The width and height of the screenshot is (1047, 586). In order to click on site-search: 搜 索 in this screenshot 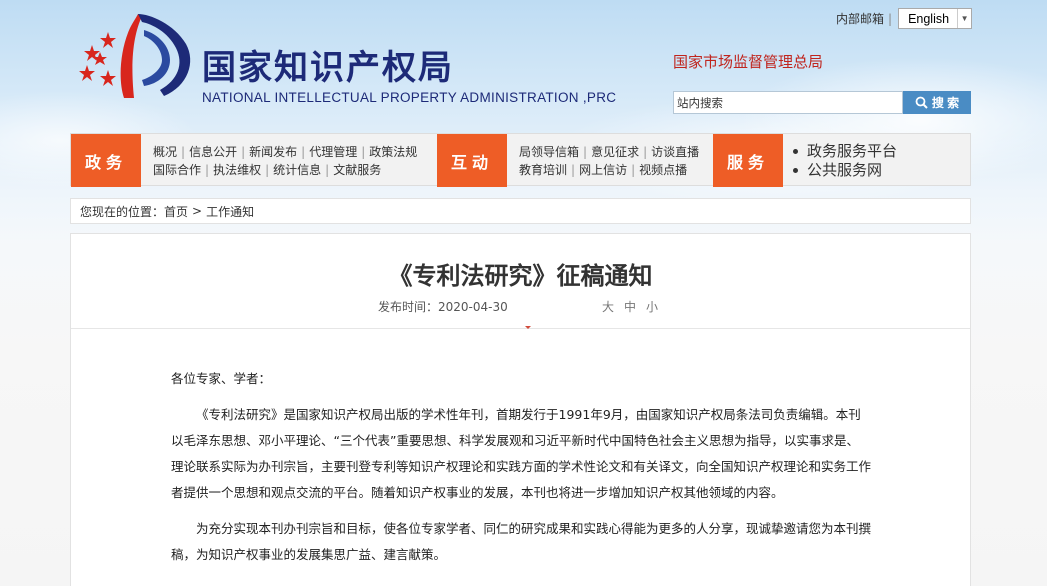, I will do `click(822, 102)`.